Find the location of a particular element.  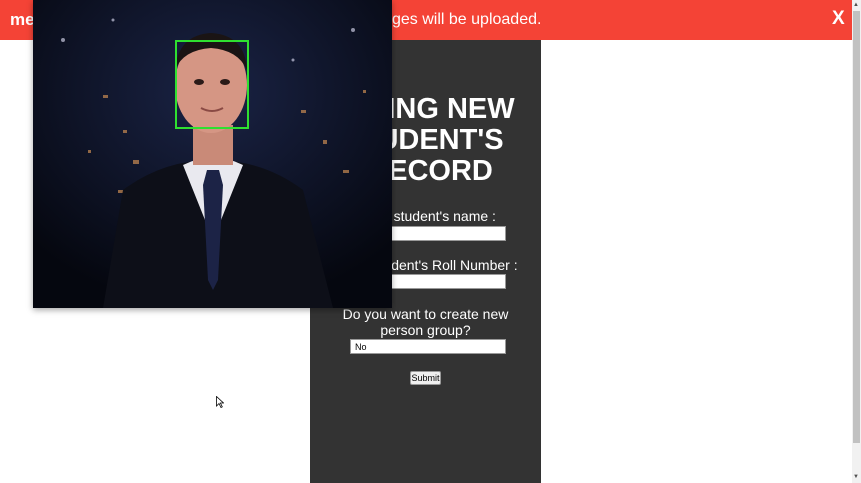

scroll-thumb is located at coordinates (856, 227).